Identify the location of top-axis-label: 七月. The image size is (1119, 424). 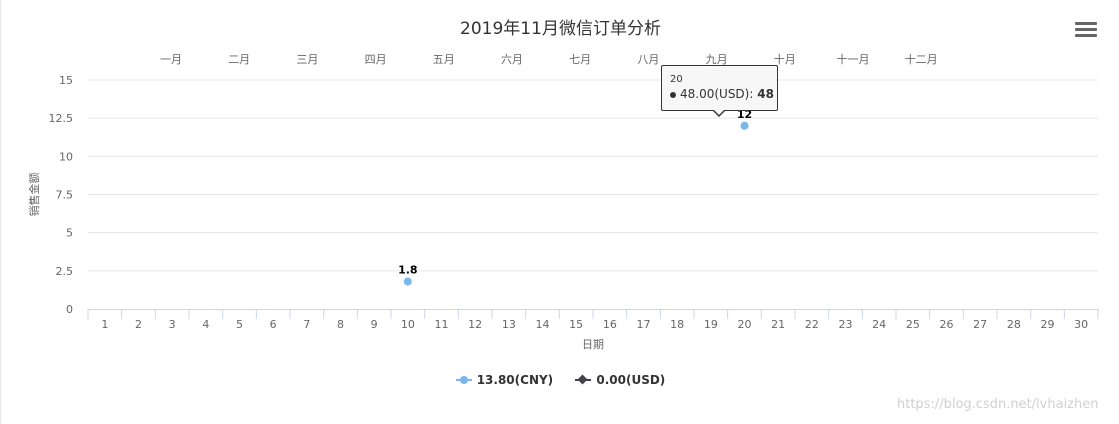
(580, 59).